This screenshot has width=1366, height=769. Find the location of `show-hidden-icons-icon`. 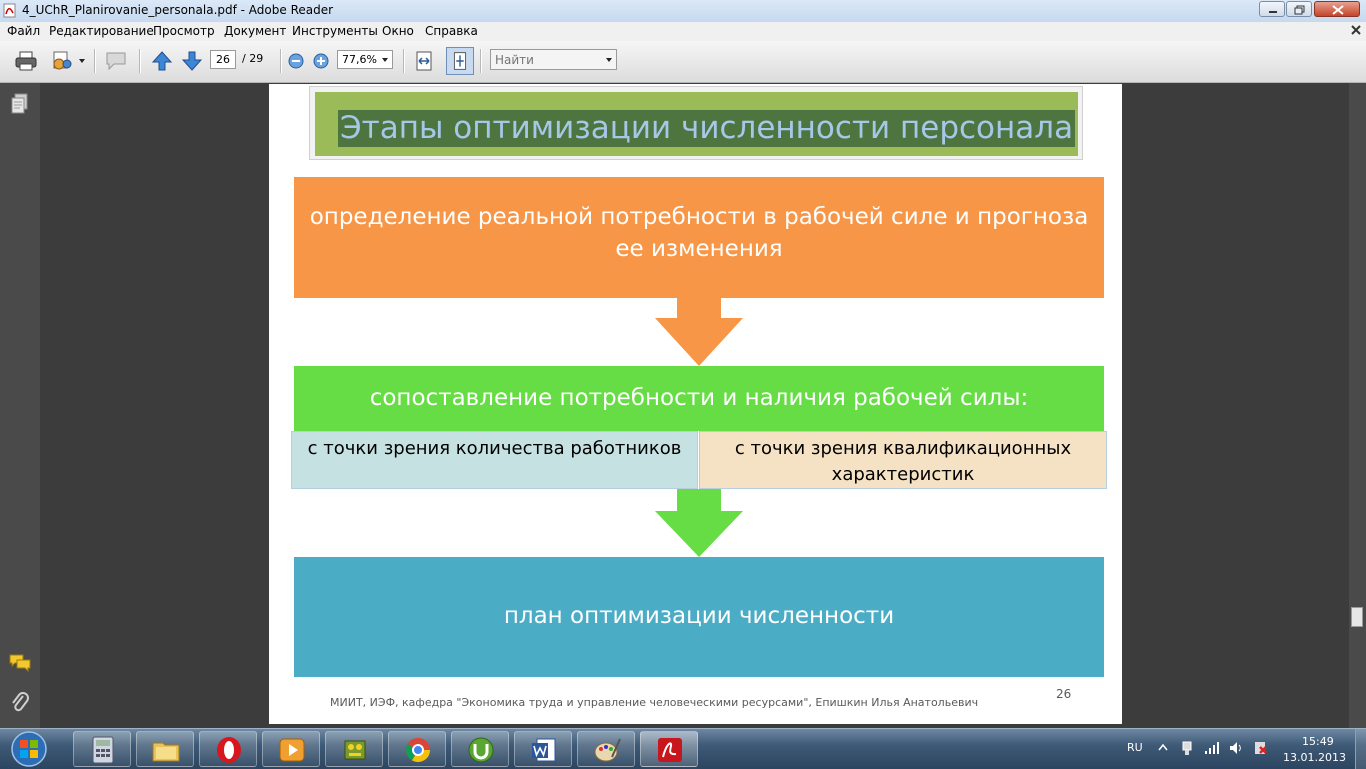

show-hidden-icons-icon is located at coordinates (1163, 747).